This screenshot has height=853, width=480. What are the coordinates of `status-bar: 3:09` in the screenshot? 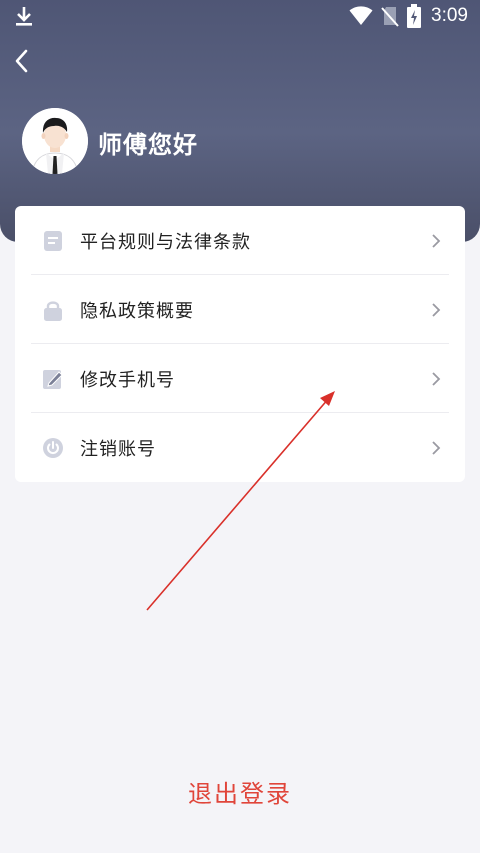 It's located at (240, 17).